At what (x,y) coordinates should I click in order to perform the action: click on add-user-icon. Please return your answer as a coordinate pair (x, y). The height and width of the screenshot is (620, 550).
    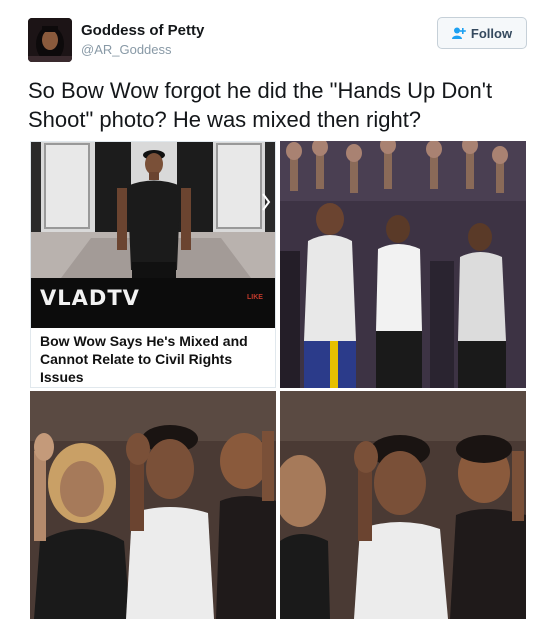
    Looking at the image, I should click on (458, 33).